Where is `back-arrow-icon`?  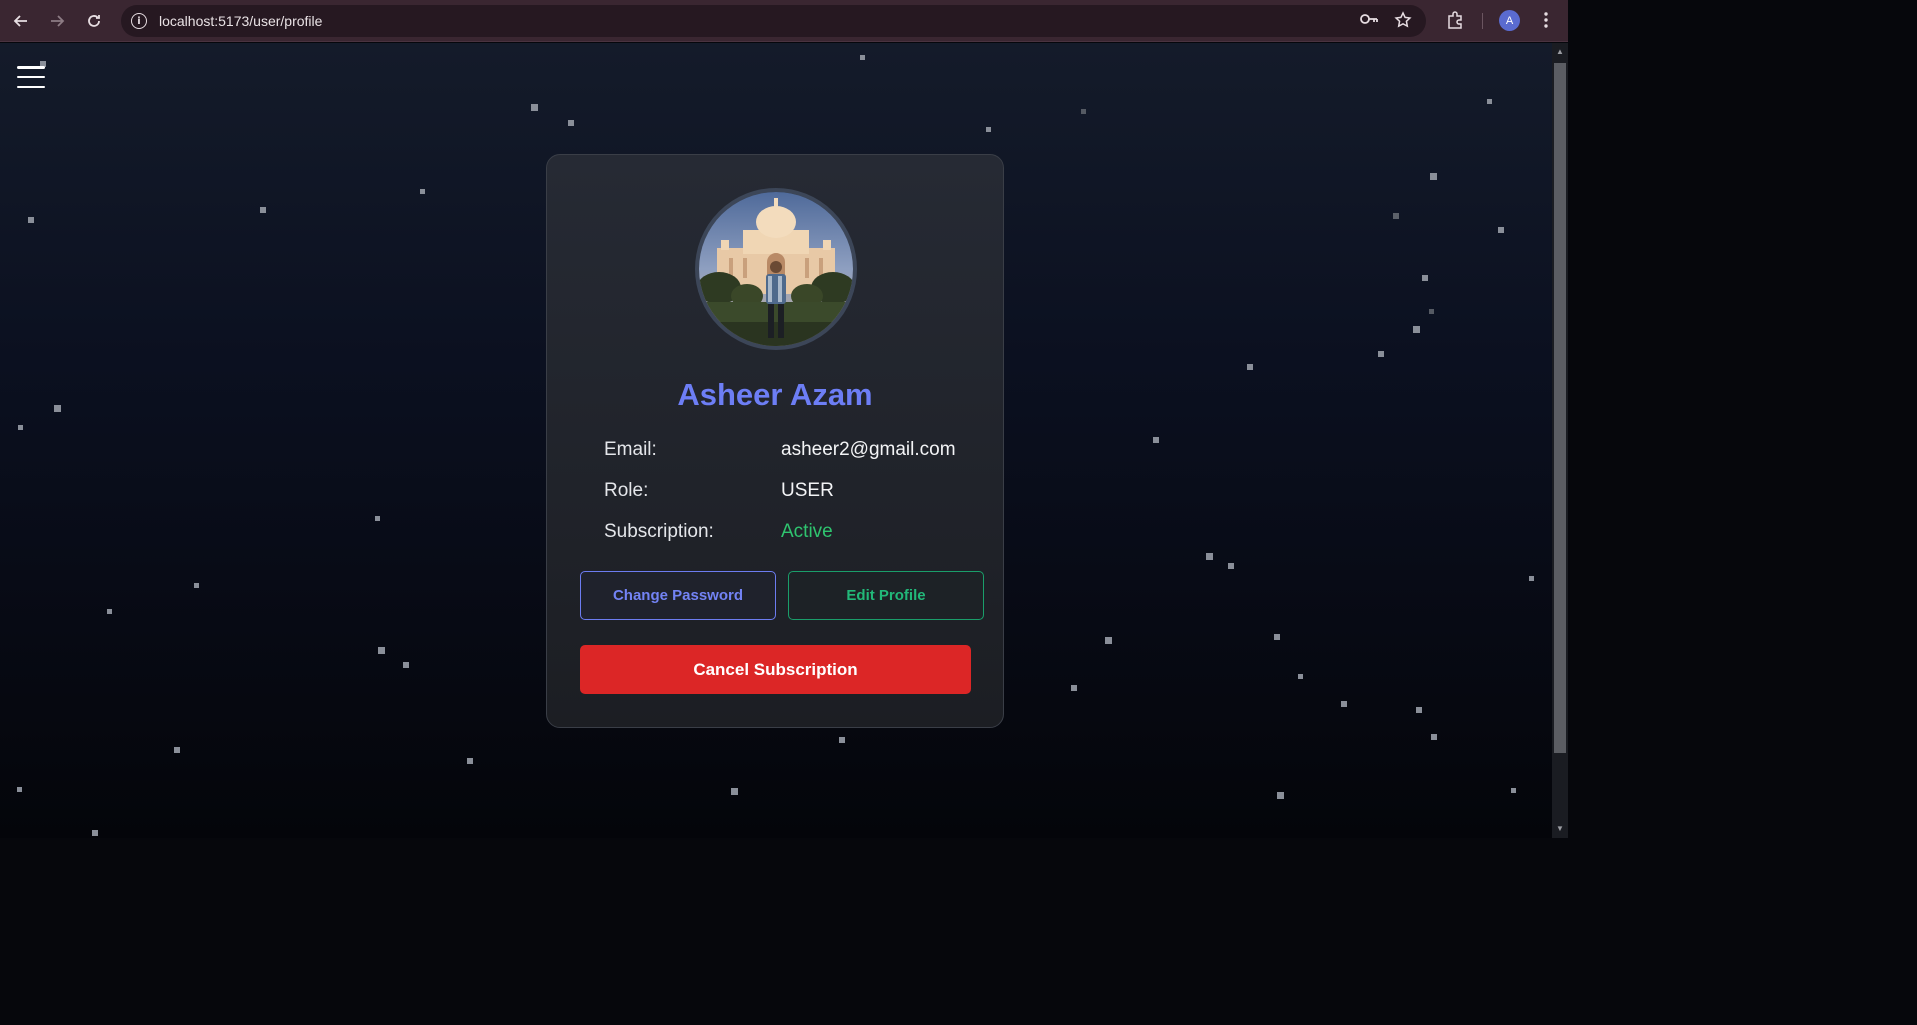
back-arrow-icon is located at coordinates (21, 21).